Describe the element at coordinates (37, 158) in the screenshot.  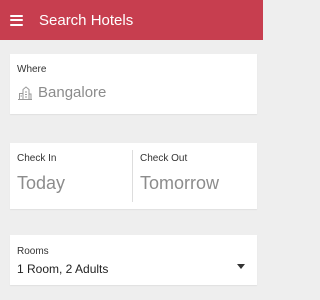
I see `check-in-label: Check In` at that location.